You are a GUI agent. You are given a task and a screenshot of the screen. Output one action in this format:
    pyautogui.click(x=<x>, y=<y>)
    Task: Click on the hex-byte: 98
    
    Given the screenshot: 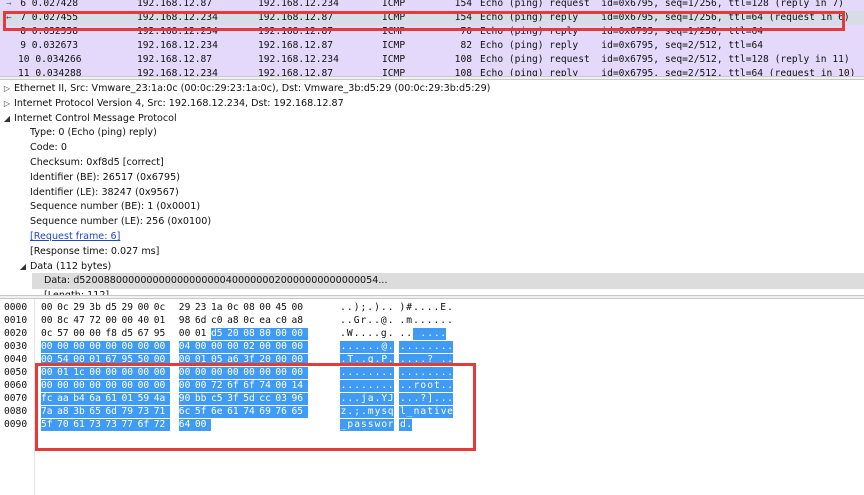 What is the action you would take?
    pyautogui.click(x=187, y=321)
    